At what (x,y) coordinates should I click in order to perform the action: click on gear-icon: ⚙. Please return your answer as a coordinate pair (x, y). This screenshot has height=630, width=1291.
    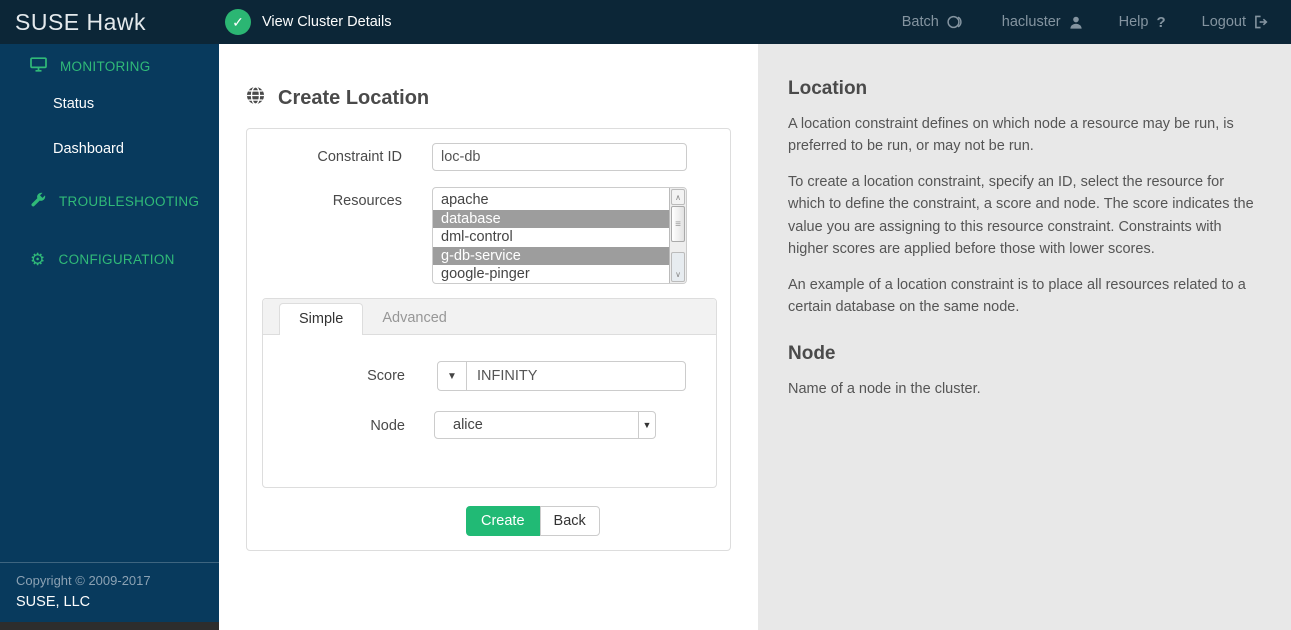
    Looking at the image, I should click on (38, 259).